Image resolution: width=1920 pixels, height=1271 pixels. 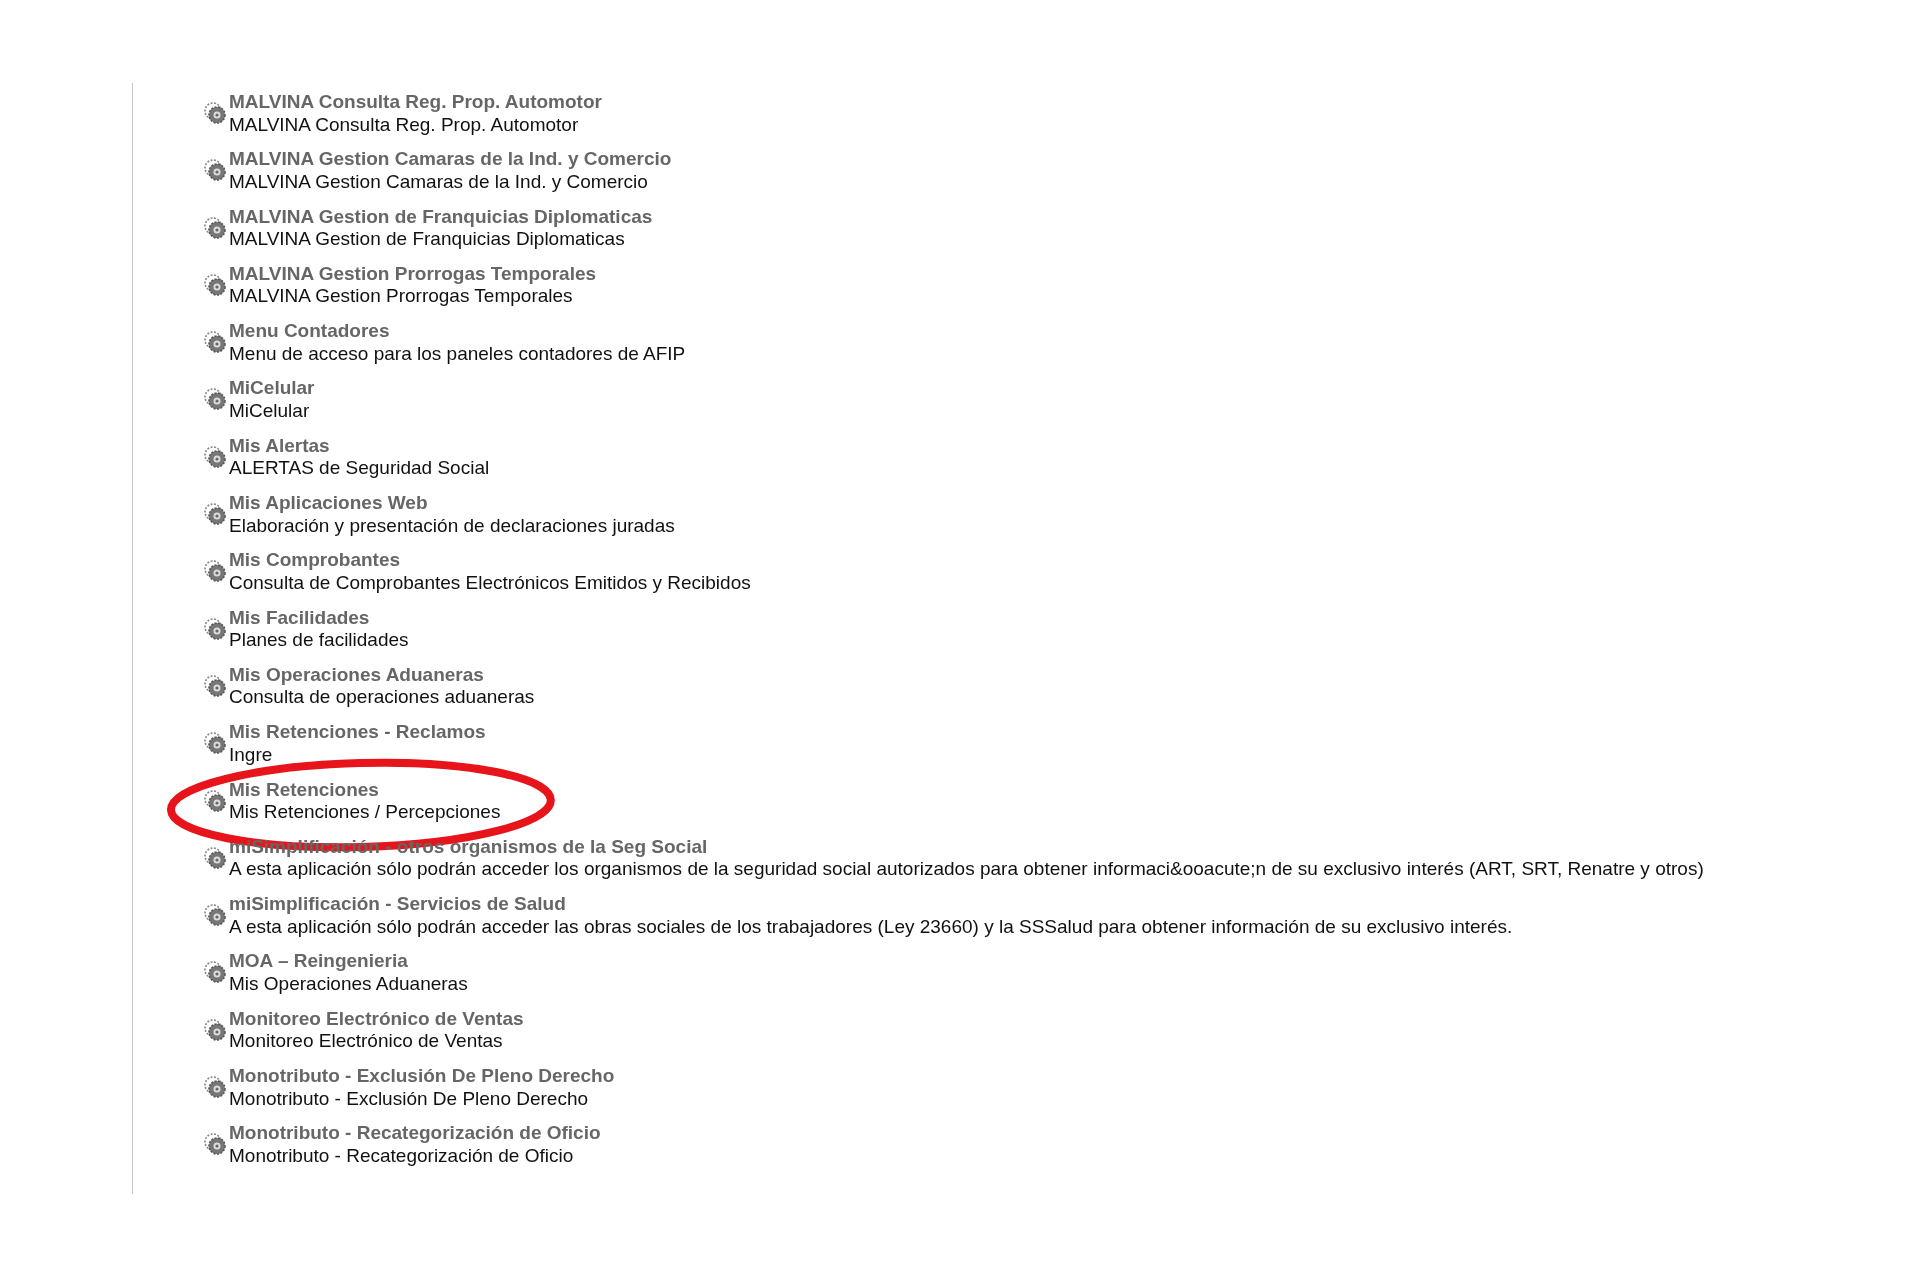 What do you see at coordinates (427, 239) in the screenshot?
I see `app-description: MALVINA Gestion de Franquicias Diplomaticas` at bounding box center [427, 239].